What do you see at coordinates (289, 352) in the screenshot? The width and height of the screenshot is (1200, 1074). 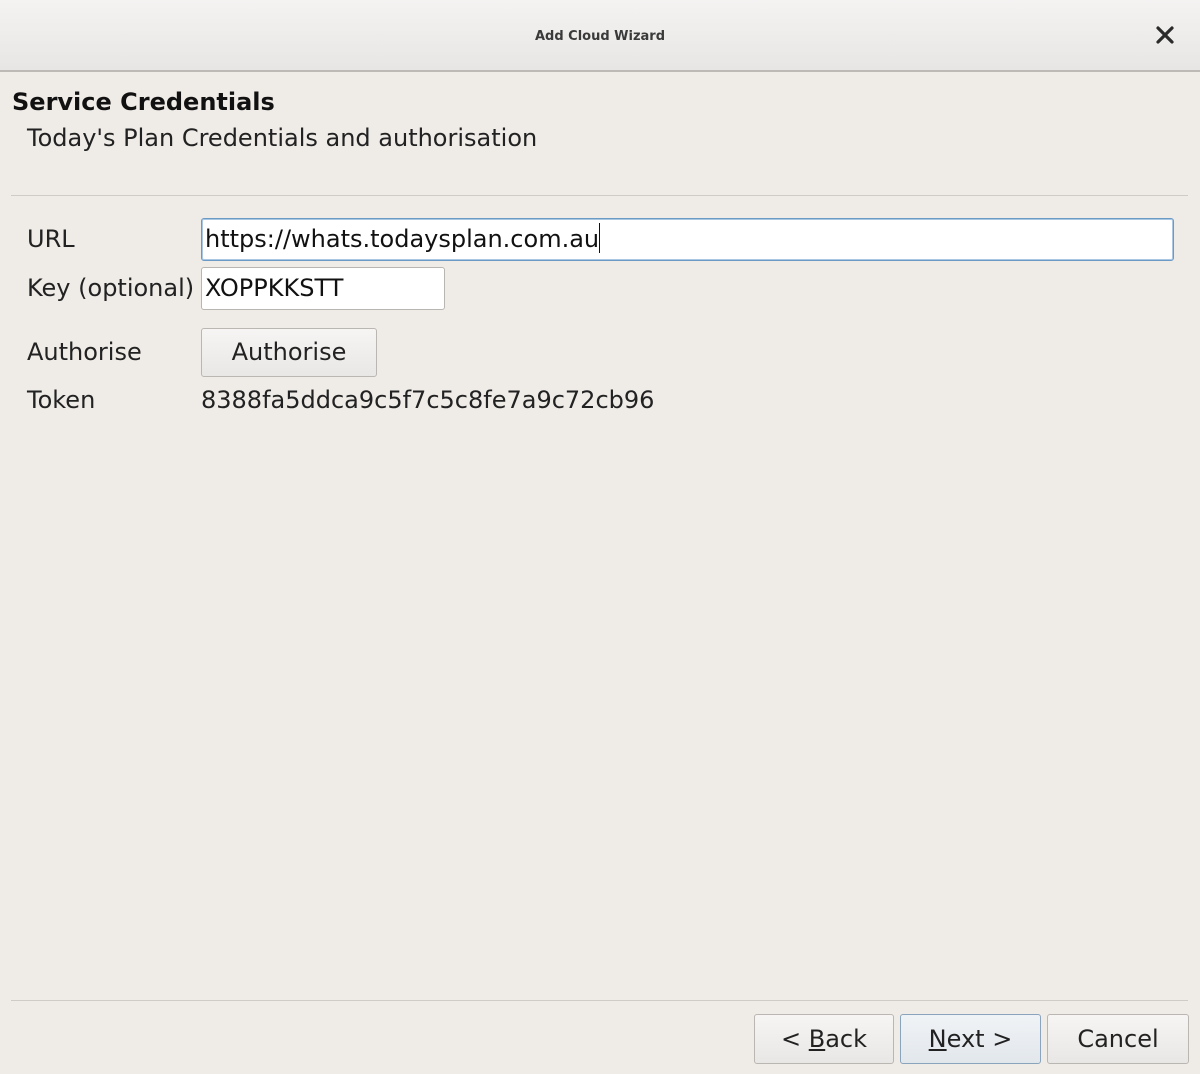 I see `authorise-button: Authorise` at bounding box center [289, 352].